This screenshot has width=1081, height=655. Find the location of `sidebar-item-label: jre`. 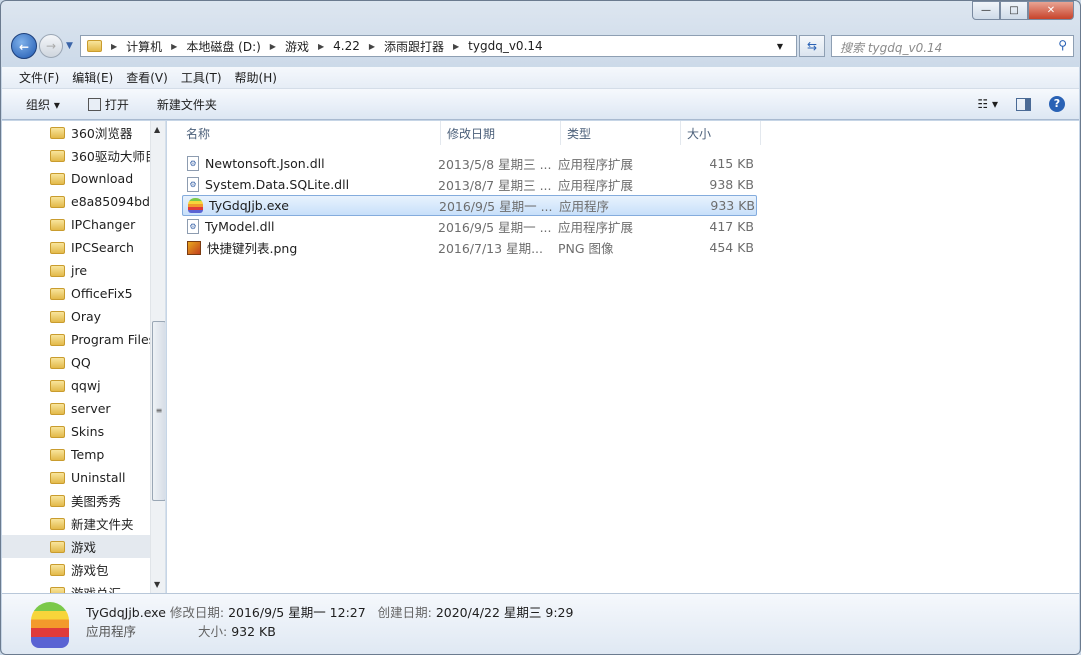

sidebar-item-label: jre is located at coordinates (79, 270).